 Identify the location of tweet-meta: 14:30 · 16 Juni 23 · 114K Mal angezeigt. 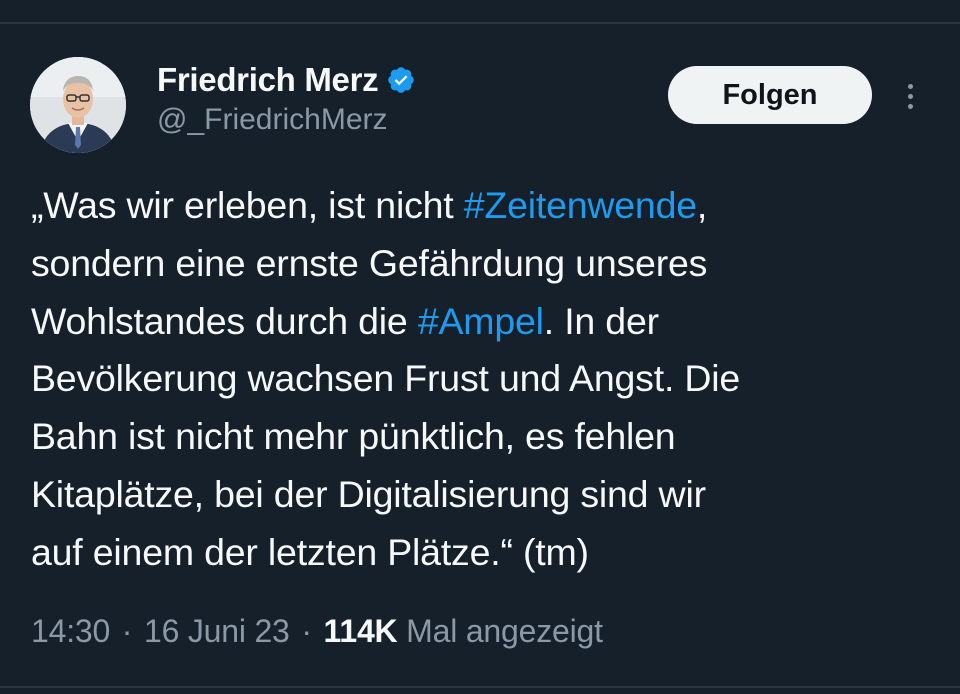
(317, 631).